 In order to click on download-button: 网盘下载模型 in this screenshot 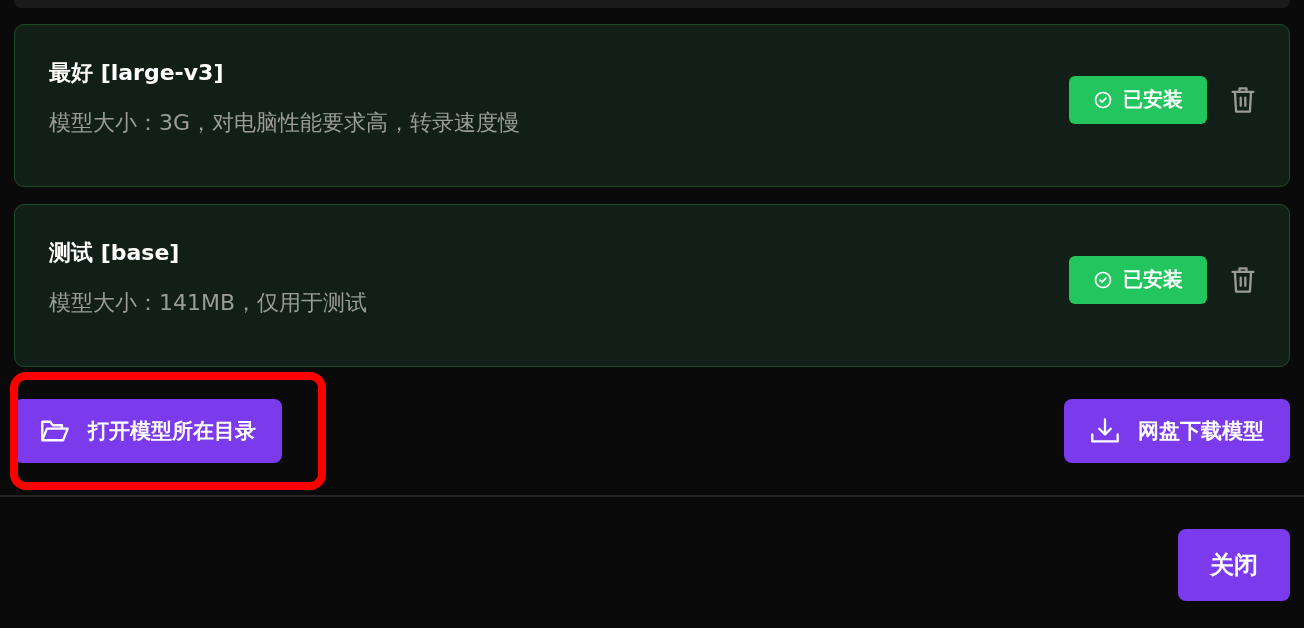, I will do `click(1177, 431)`.